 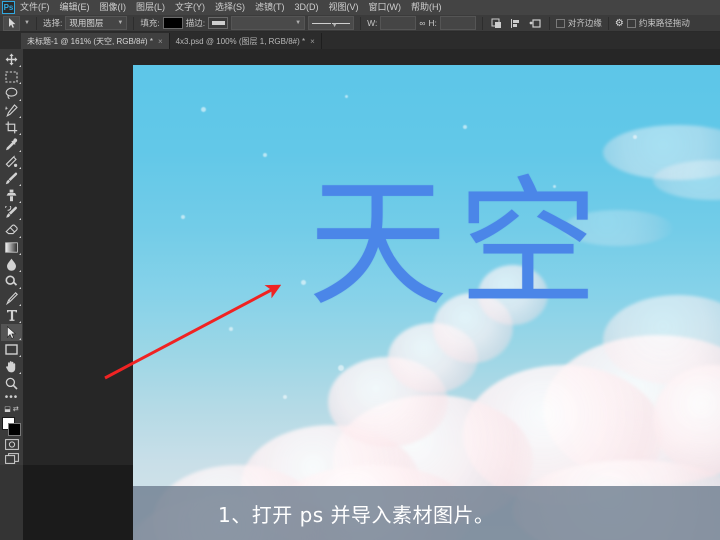 What do you see at coordinates (195, 23) in the screenshot?
I see `stroke-label: 描边:` at bounding box center [195, 23].